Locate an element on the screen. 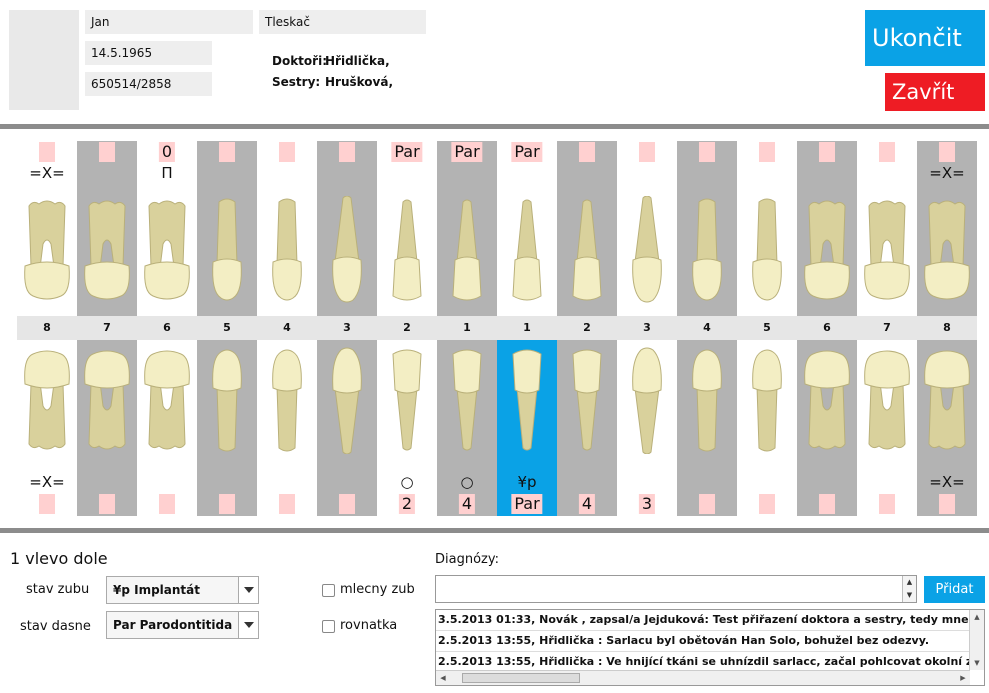  lower-tooth-8: ○ 4 is located at coordinates (467, 428).